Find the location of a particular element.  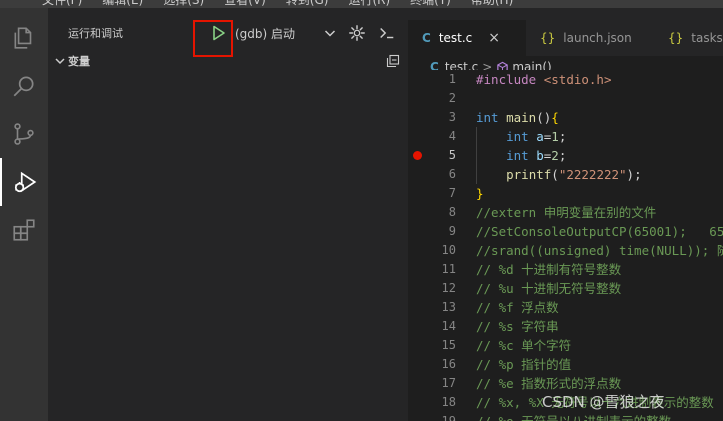

code-text: int main(){ is located at coordinates (517, 117).